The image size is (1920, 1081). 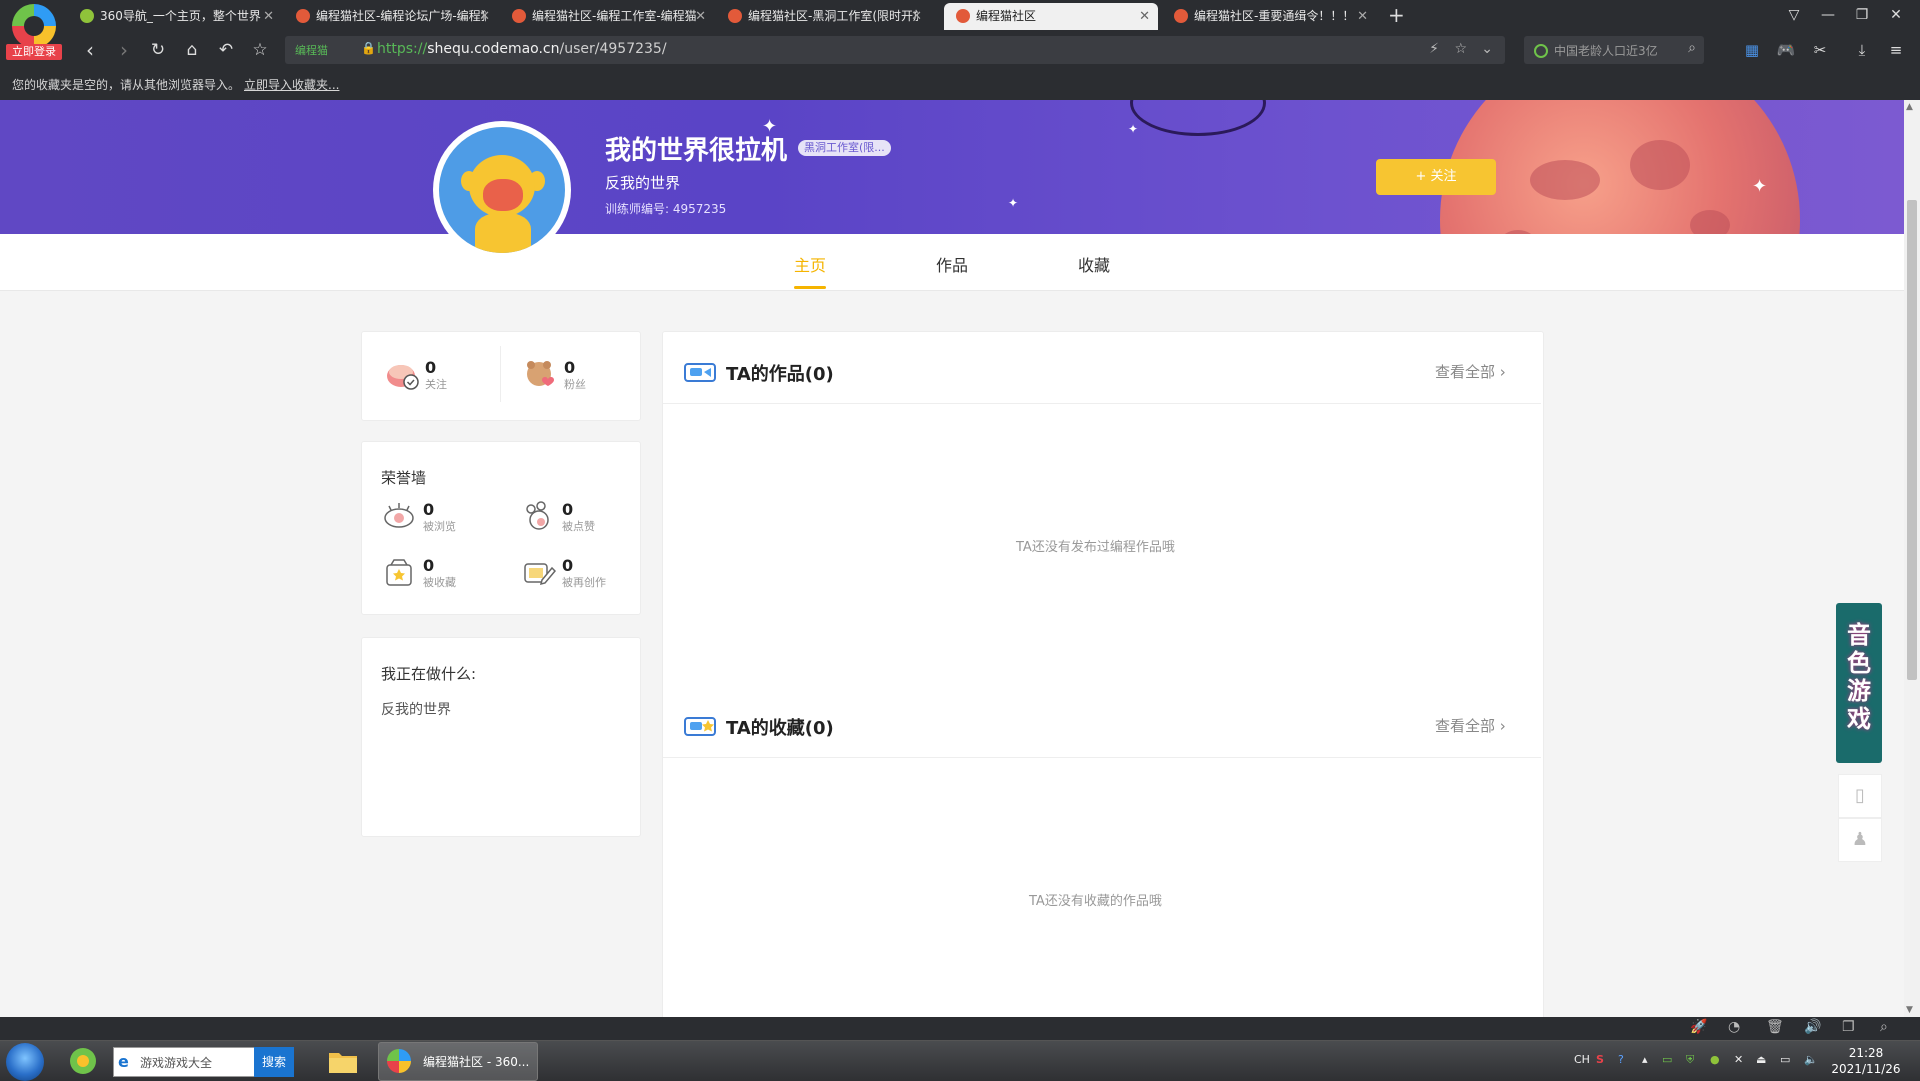 I want to click on scrollbar-thumb, so click(x=1912, y=440).